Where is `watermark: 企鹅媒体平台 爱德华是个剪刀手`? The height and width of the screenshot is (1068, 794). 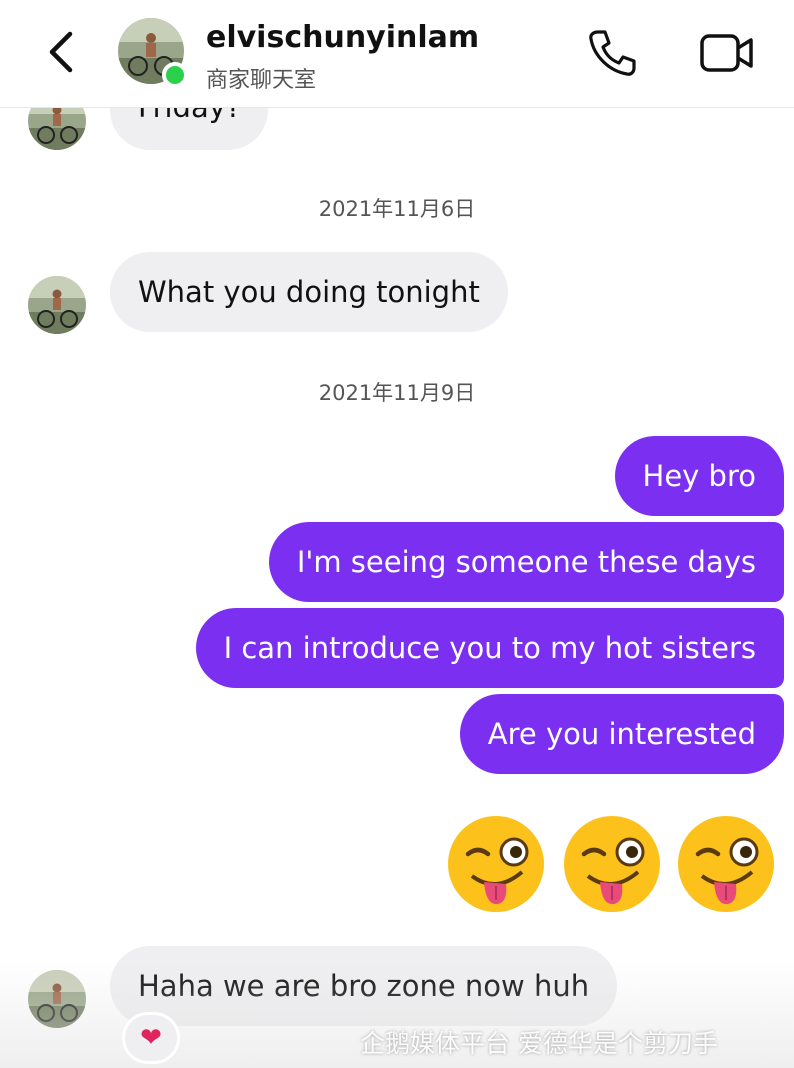
watermark: 企鹅媒体平台 爱德华是个剪刀手 is located at coordinates (539, 1043).